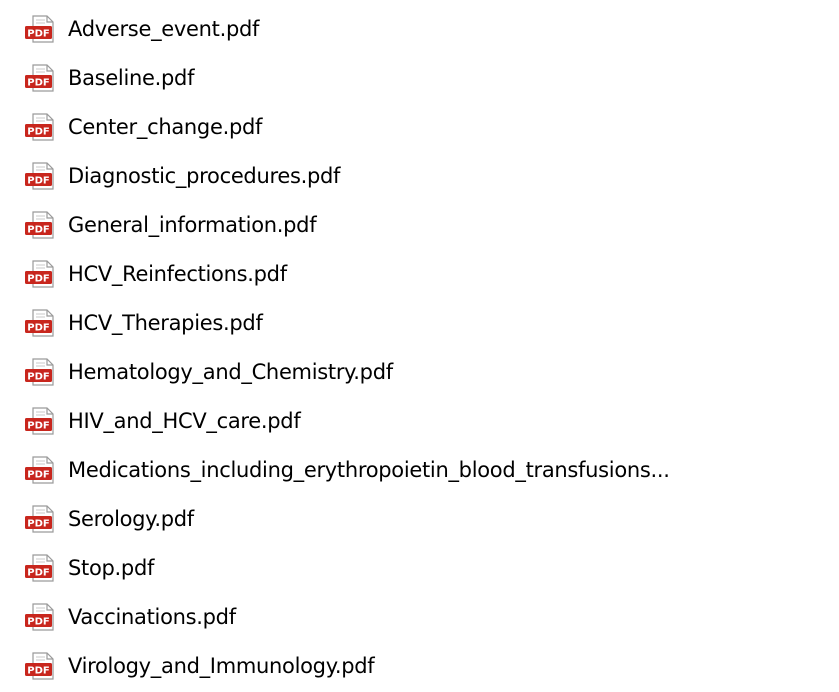 The width and height of the screenshot is (839, 692). I want to click on file-name: Baseline.pdf, so click(131, 78).